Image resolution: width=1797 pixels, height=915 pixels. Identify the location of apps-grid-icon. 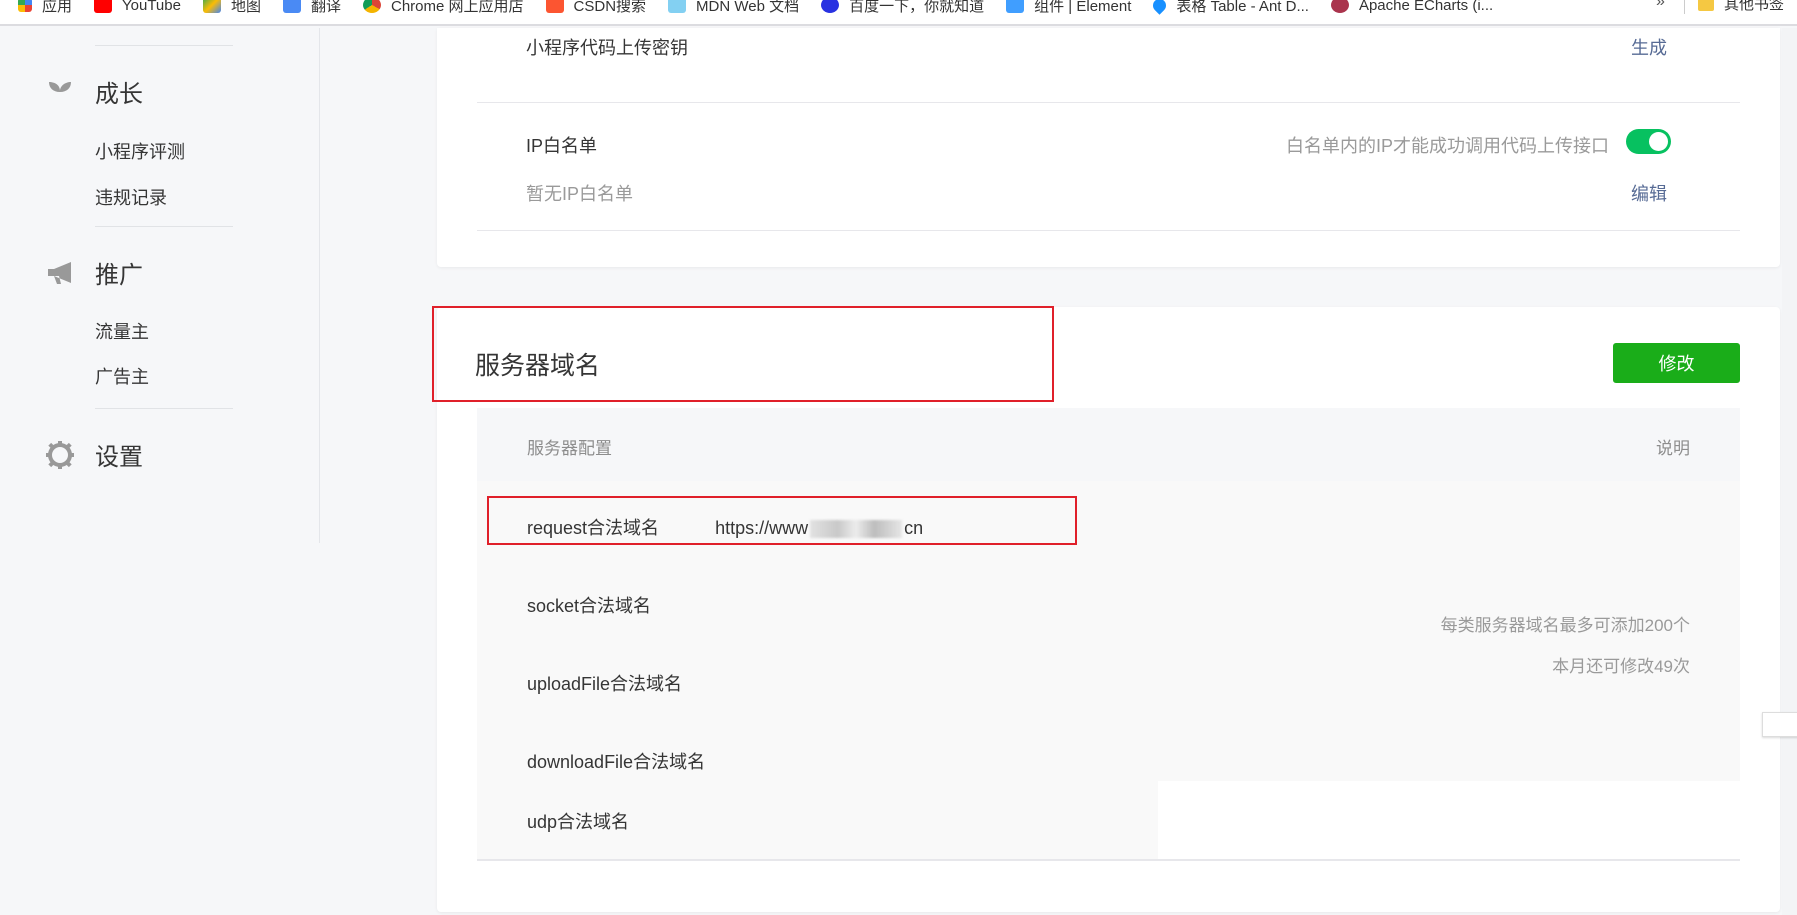
(25, 6).